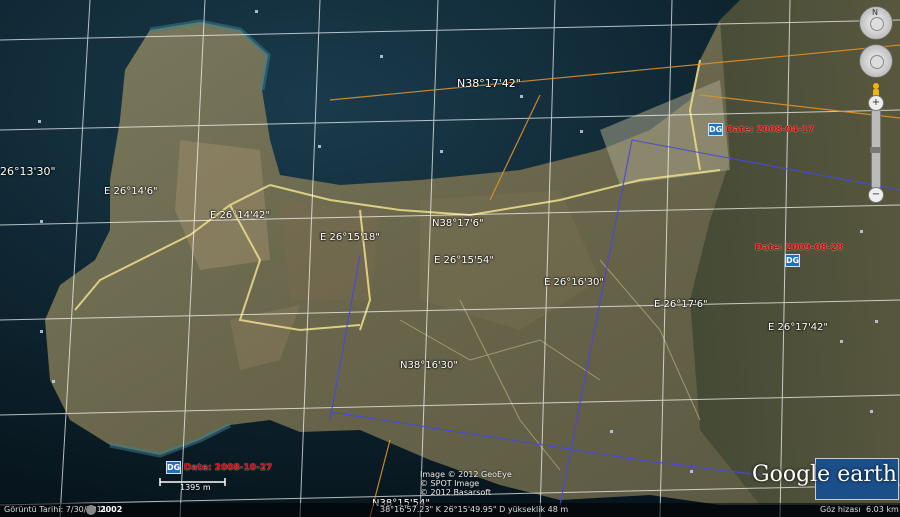 The height and width of the screenshot is (517, 900). I want to click on imagery-date-label: Date: 2008-10-27, so click(228, 467).